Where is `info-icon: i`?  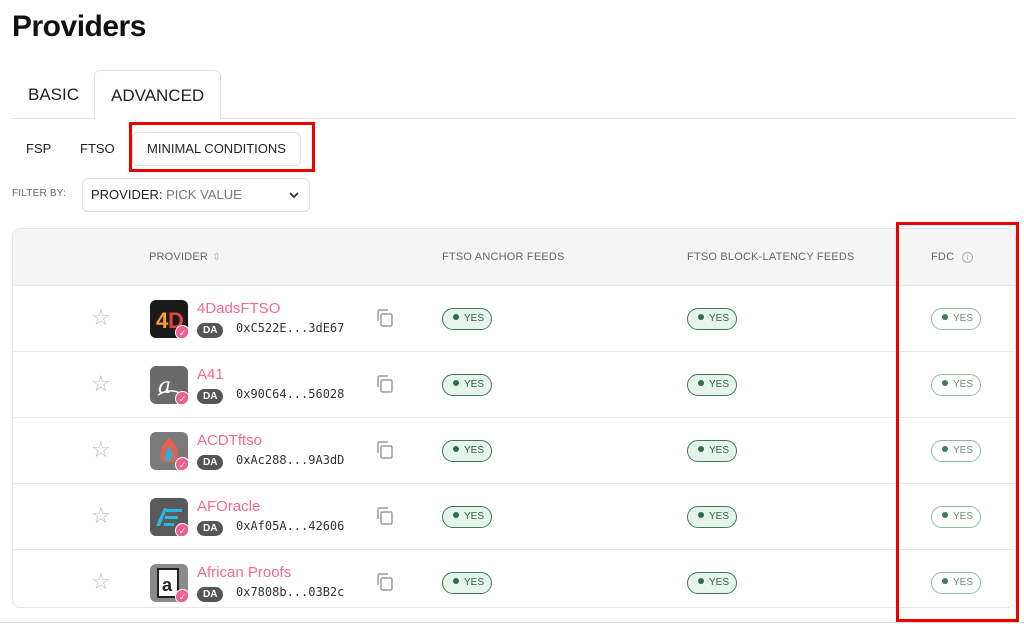 info-icon: i is located at coordinates (968, 257).